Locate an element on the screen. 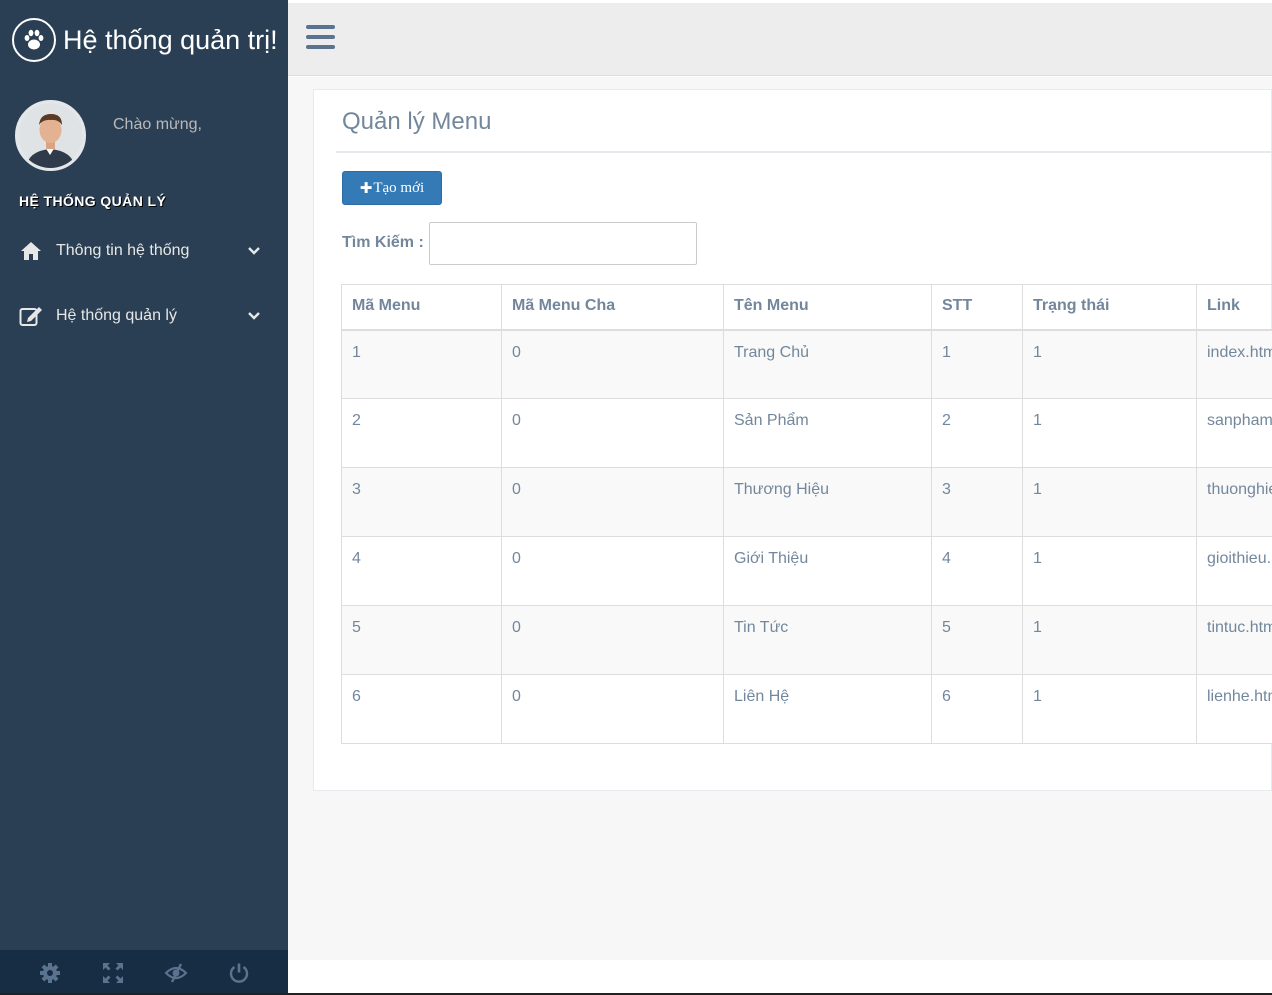  user-avatar is located at coordinates (50, 135).